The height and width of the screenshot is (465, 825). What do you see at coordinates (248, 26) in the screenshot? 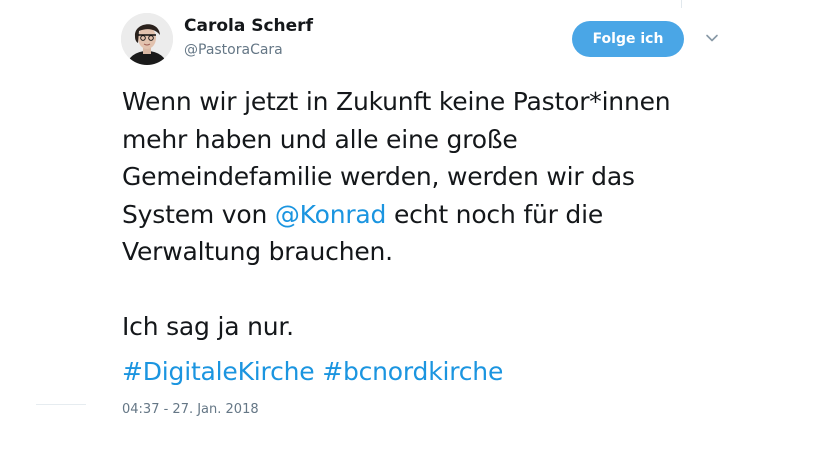
I see `display-name: Carola Scherf` at bounding box center [248, 26].